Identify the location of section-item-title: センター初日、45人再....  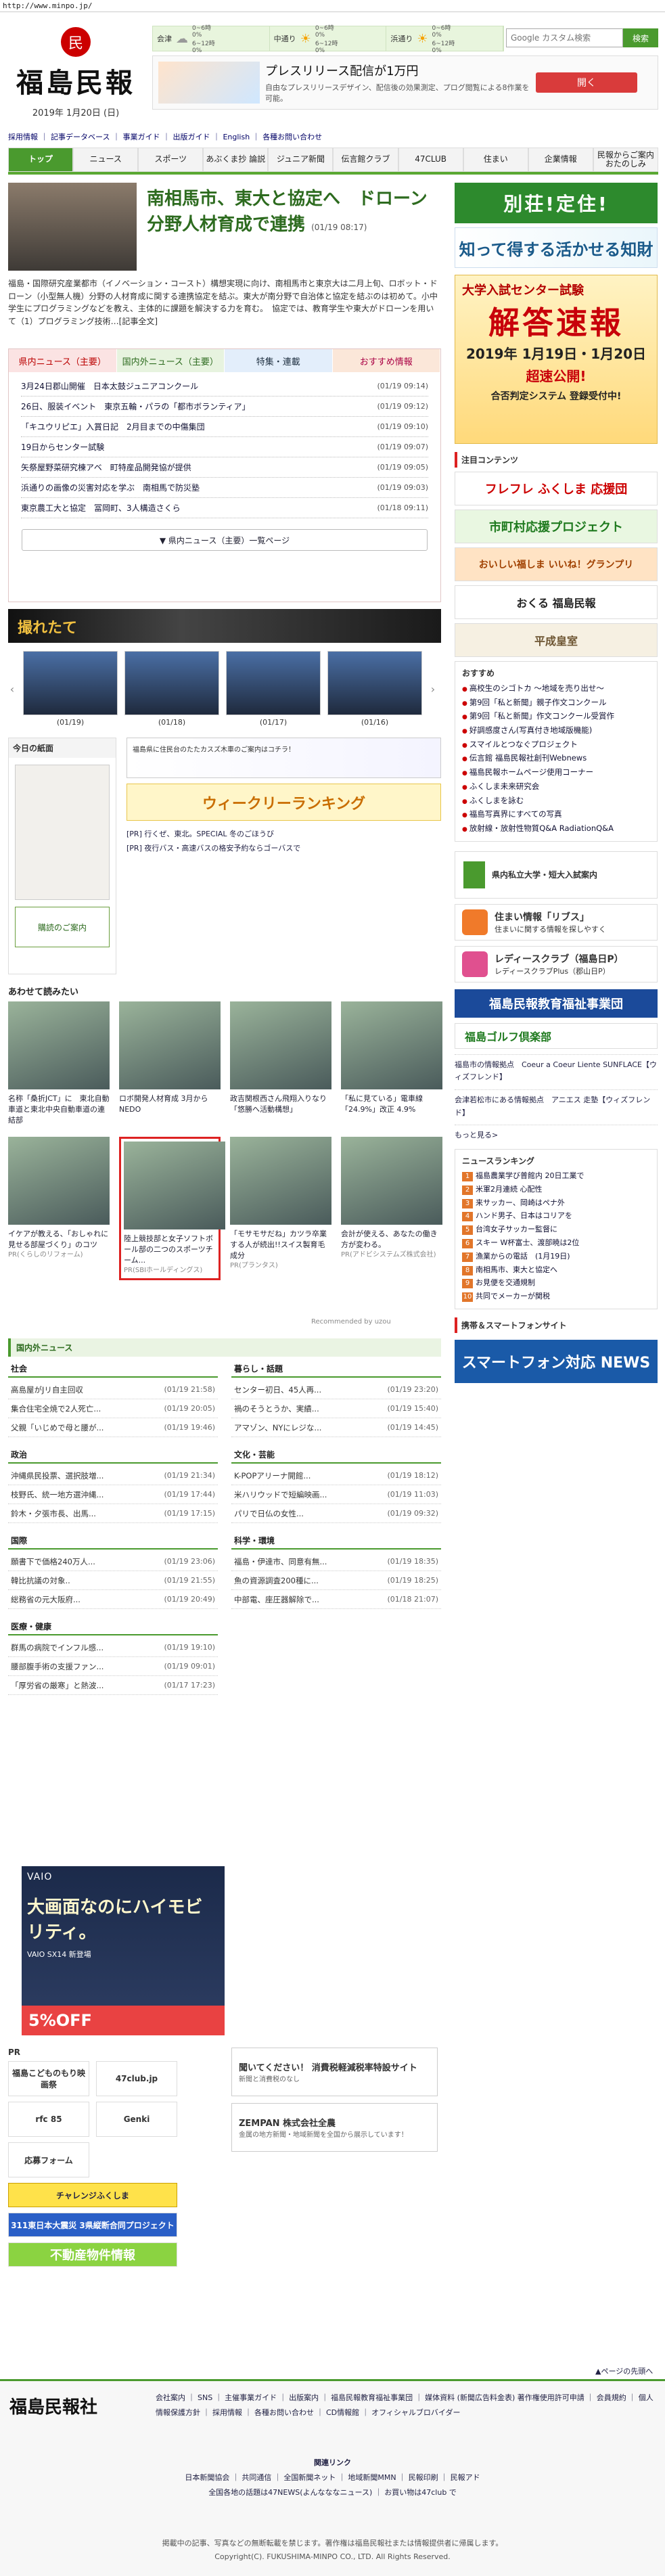
(277, 1389).